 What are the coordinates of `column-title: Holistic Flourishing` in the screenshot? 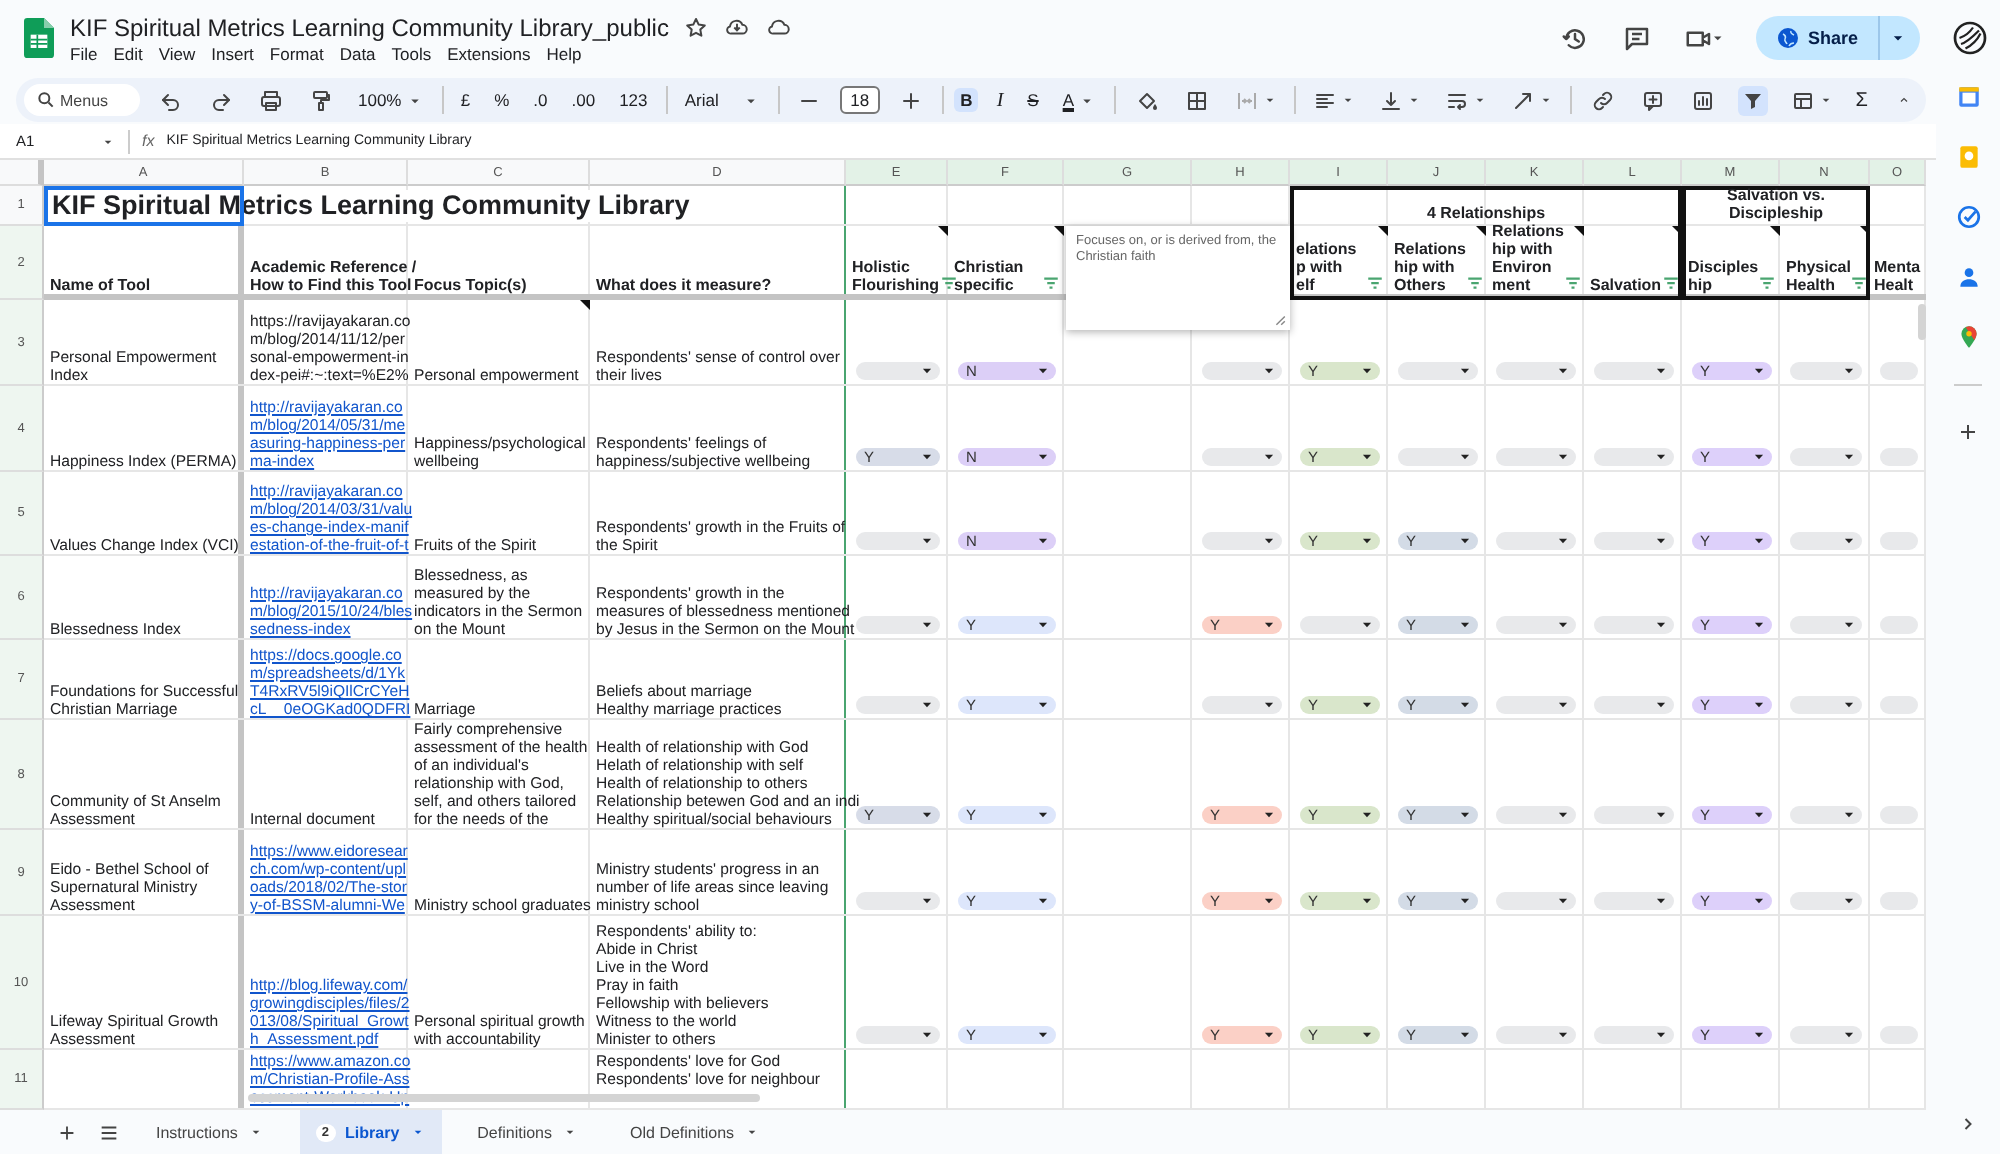 It's located at (896, 276).